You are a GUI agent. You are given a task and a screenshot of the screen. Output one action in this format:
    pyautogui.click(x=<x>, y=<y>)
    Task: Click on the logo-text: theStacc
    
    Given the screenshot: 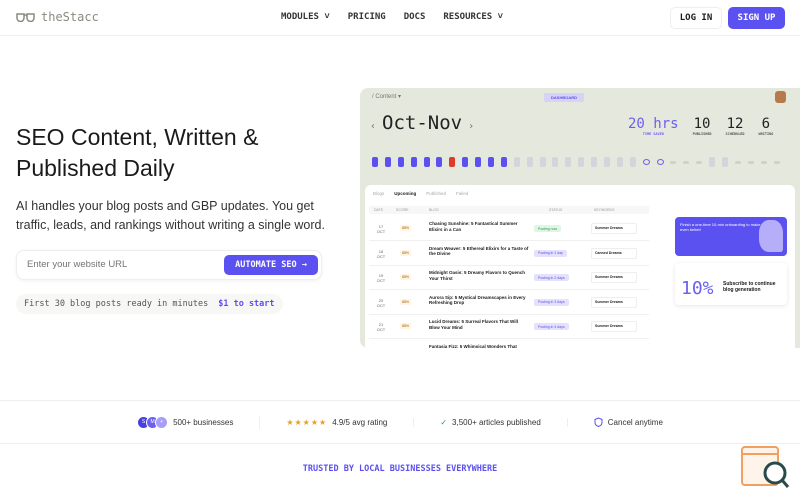 What is the action you would take?
    pyautogui.click(x=70, y=17)
    